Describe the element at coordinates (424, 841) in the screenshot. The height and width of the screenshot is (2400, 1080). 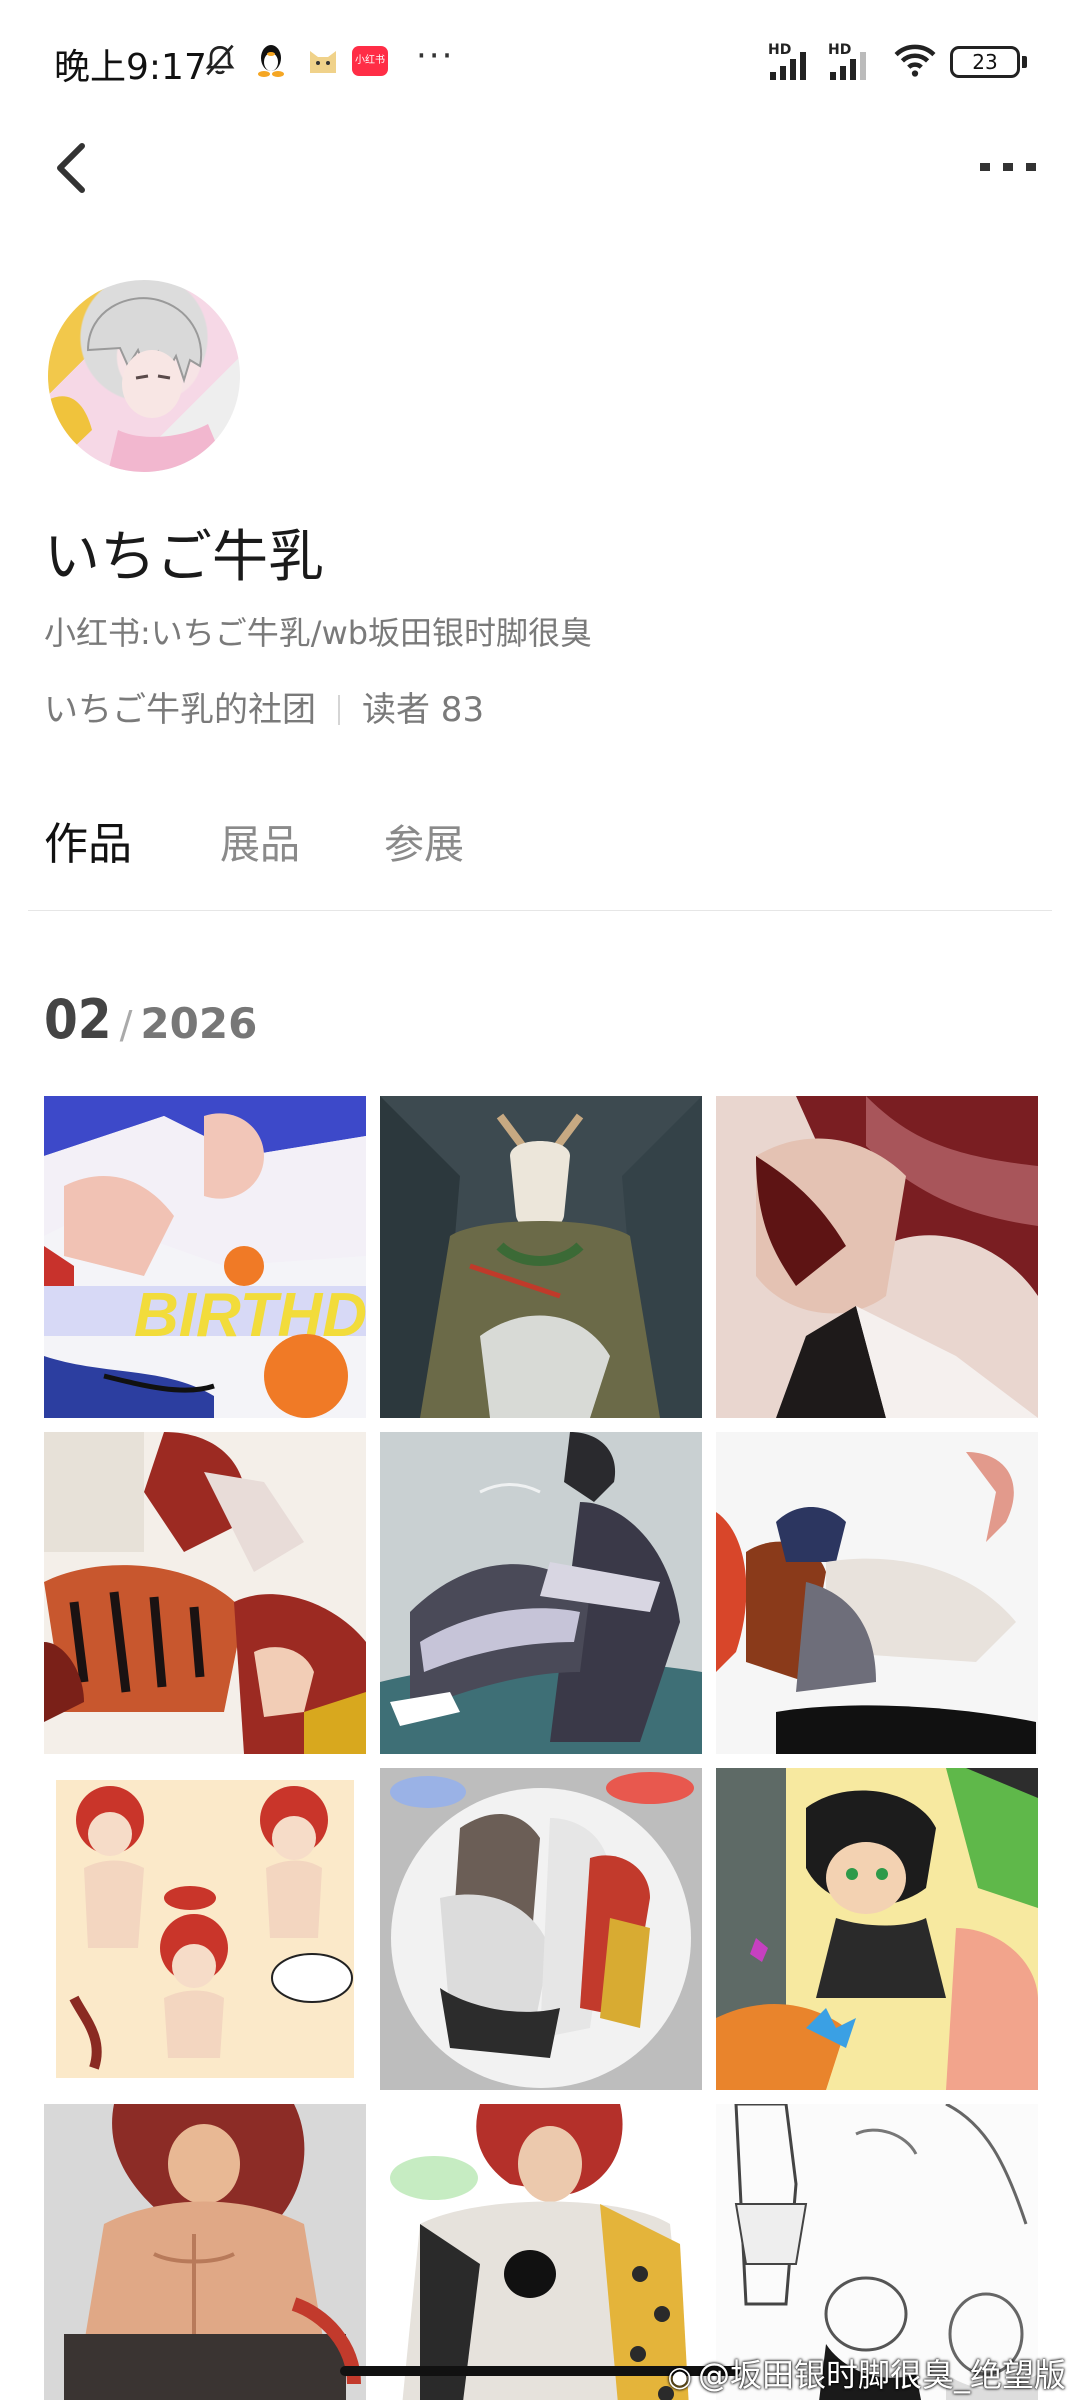
I see `tab-participations: 参展` at that location.